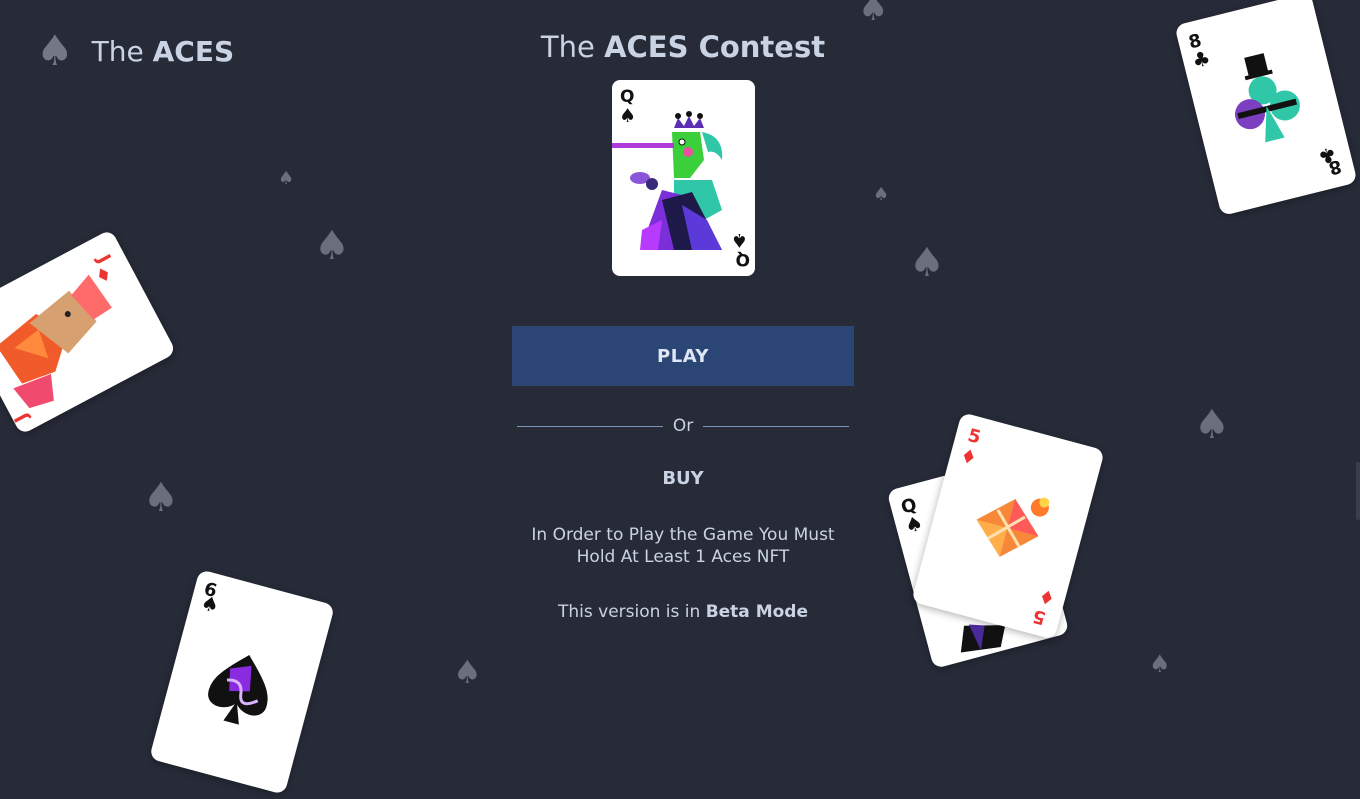 The height and width of the screenshot is (799, 1360). Describe the element at coordinates (683, 47) in the screenshot. I see `page-title: The ACES Contest` at that location.